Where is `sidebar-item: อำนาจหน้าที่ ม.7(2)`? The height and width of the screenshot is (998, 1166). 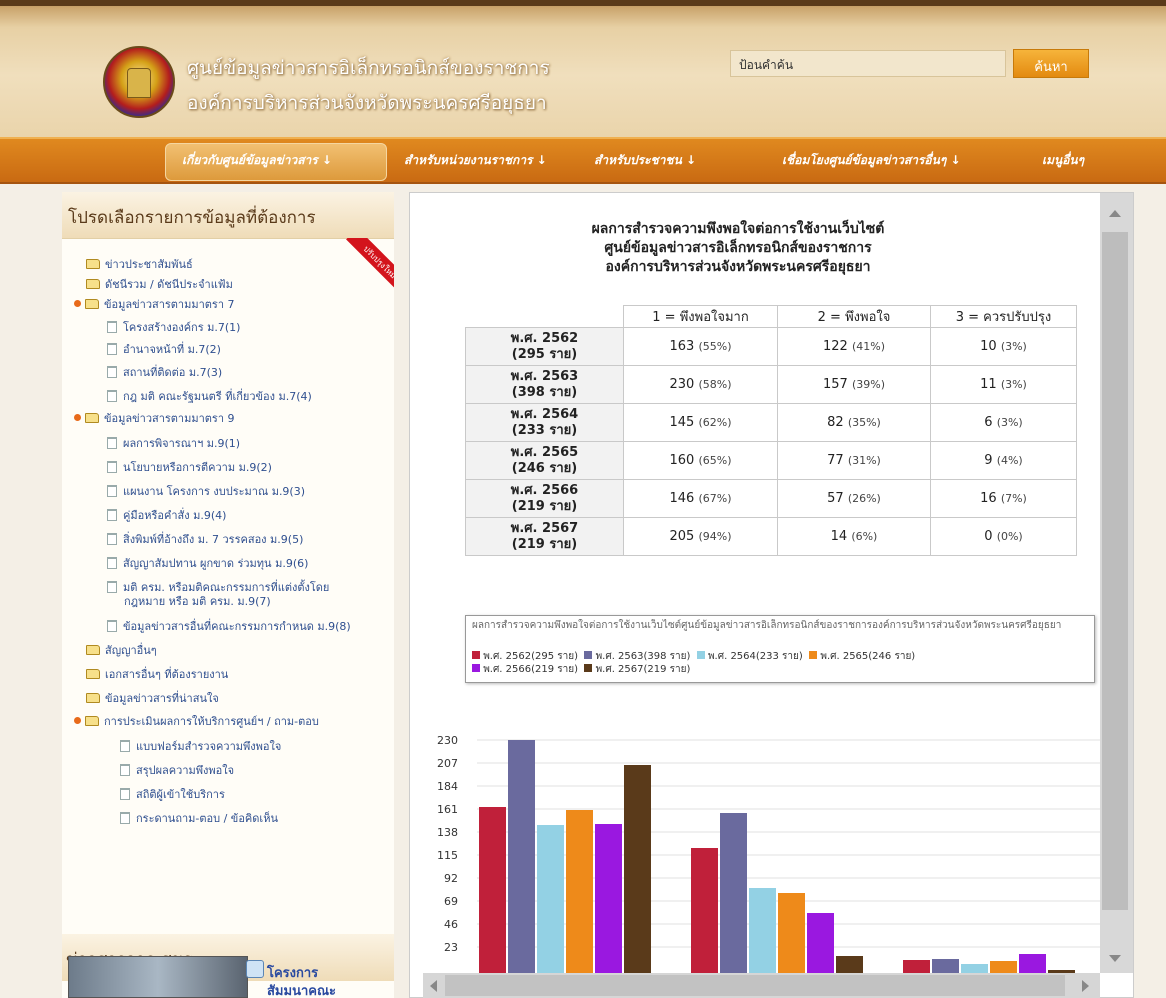 sidebar-item: อำนาจหน้าที่ ม.7(2) is located at coordinates (164, 349).